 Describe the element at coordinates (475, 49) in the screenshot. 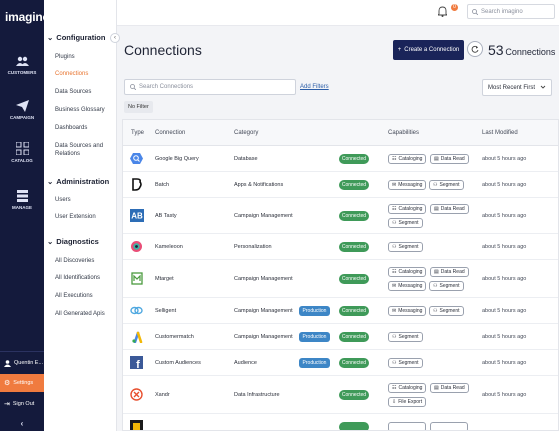

I see `refresh-button` at that location.